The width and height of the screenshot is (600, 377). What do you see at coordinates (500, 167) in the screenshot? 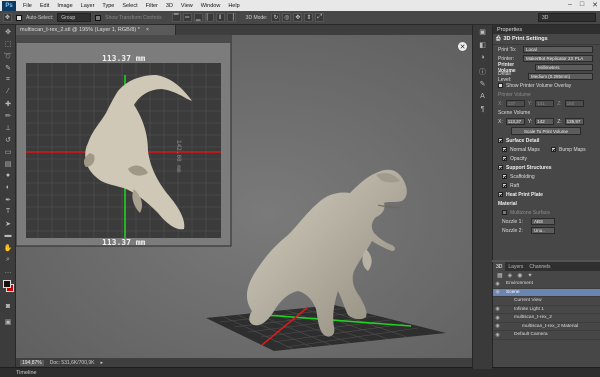
I see `support-structures-checkbox` at bounding box center [500, 167].